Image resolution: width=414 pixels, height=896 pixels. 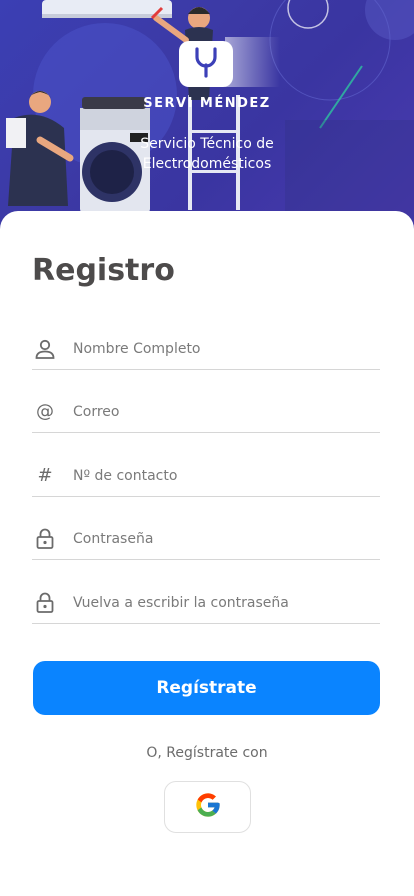 I want to click on person-icon, so click(x=45, y=349).